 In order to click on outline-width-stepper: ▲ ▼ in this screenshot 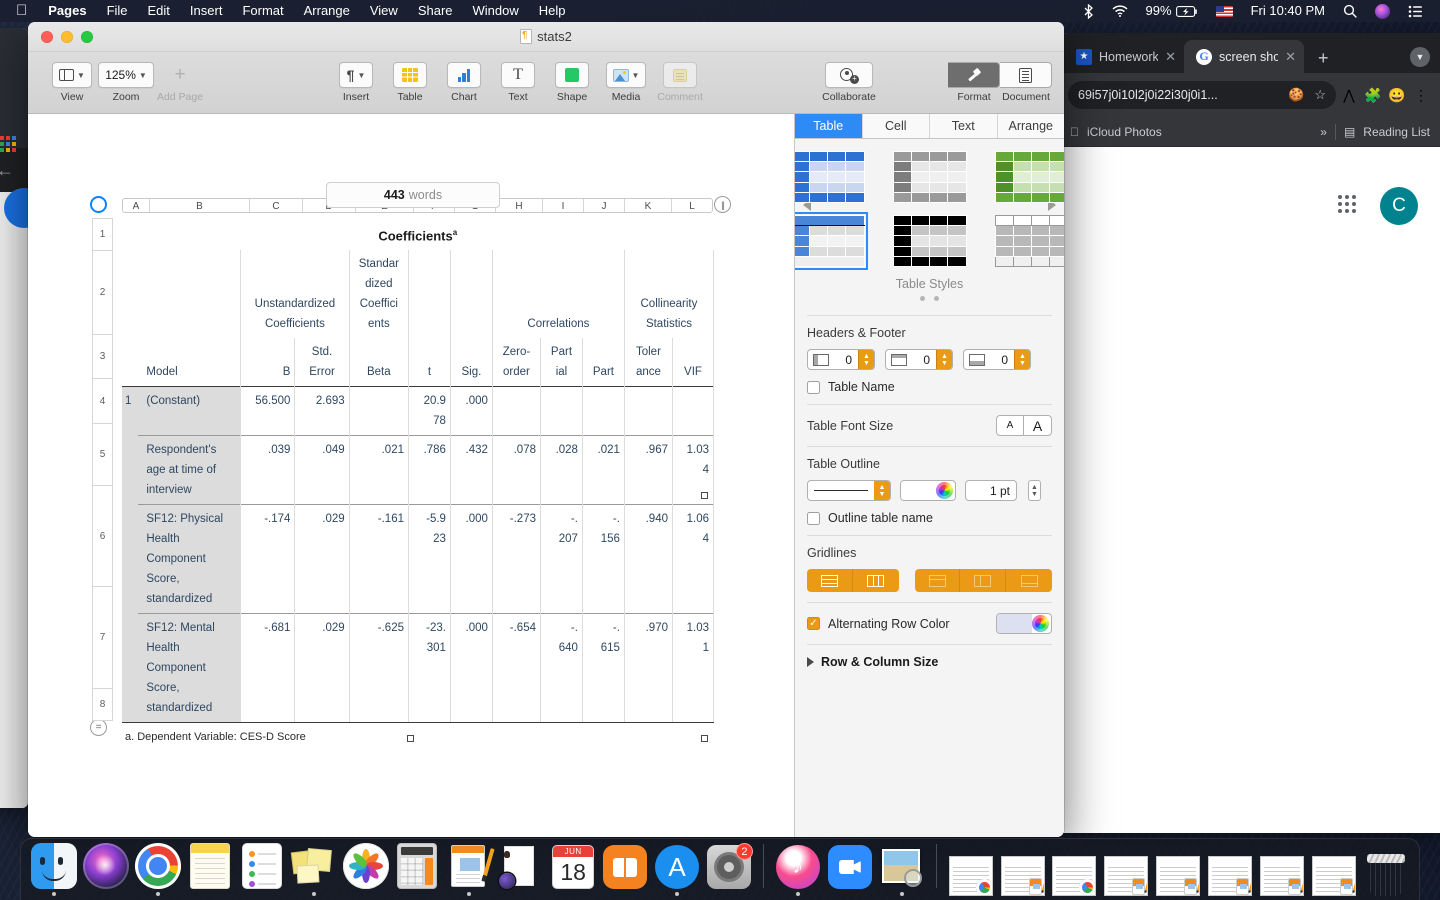, I will do `click(1034, 490)`.